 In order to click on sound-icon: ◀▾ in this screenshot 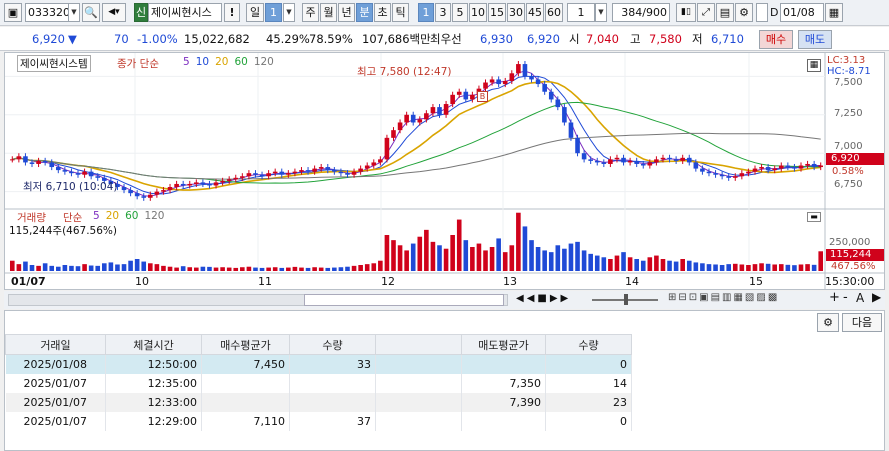, I will do `click(114, 12)`.